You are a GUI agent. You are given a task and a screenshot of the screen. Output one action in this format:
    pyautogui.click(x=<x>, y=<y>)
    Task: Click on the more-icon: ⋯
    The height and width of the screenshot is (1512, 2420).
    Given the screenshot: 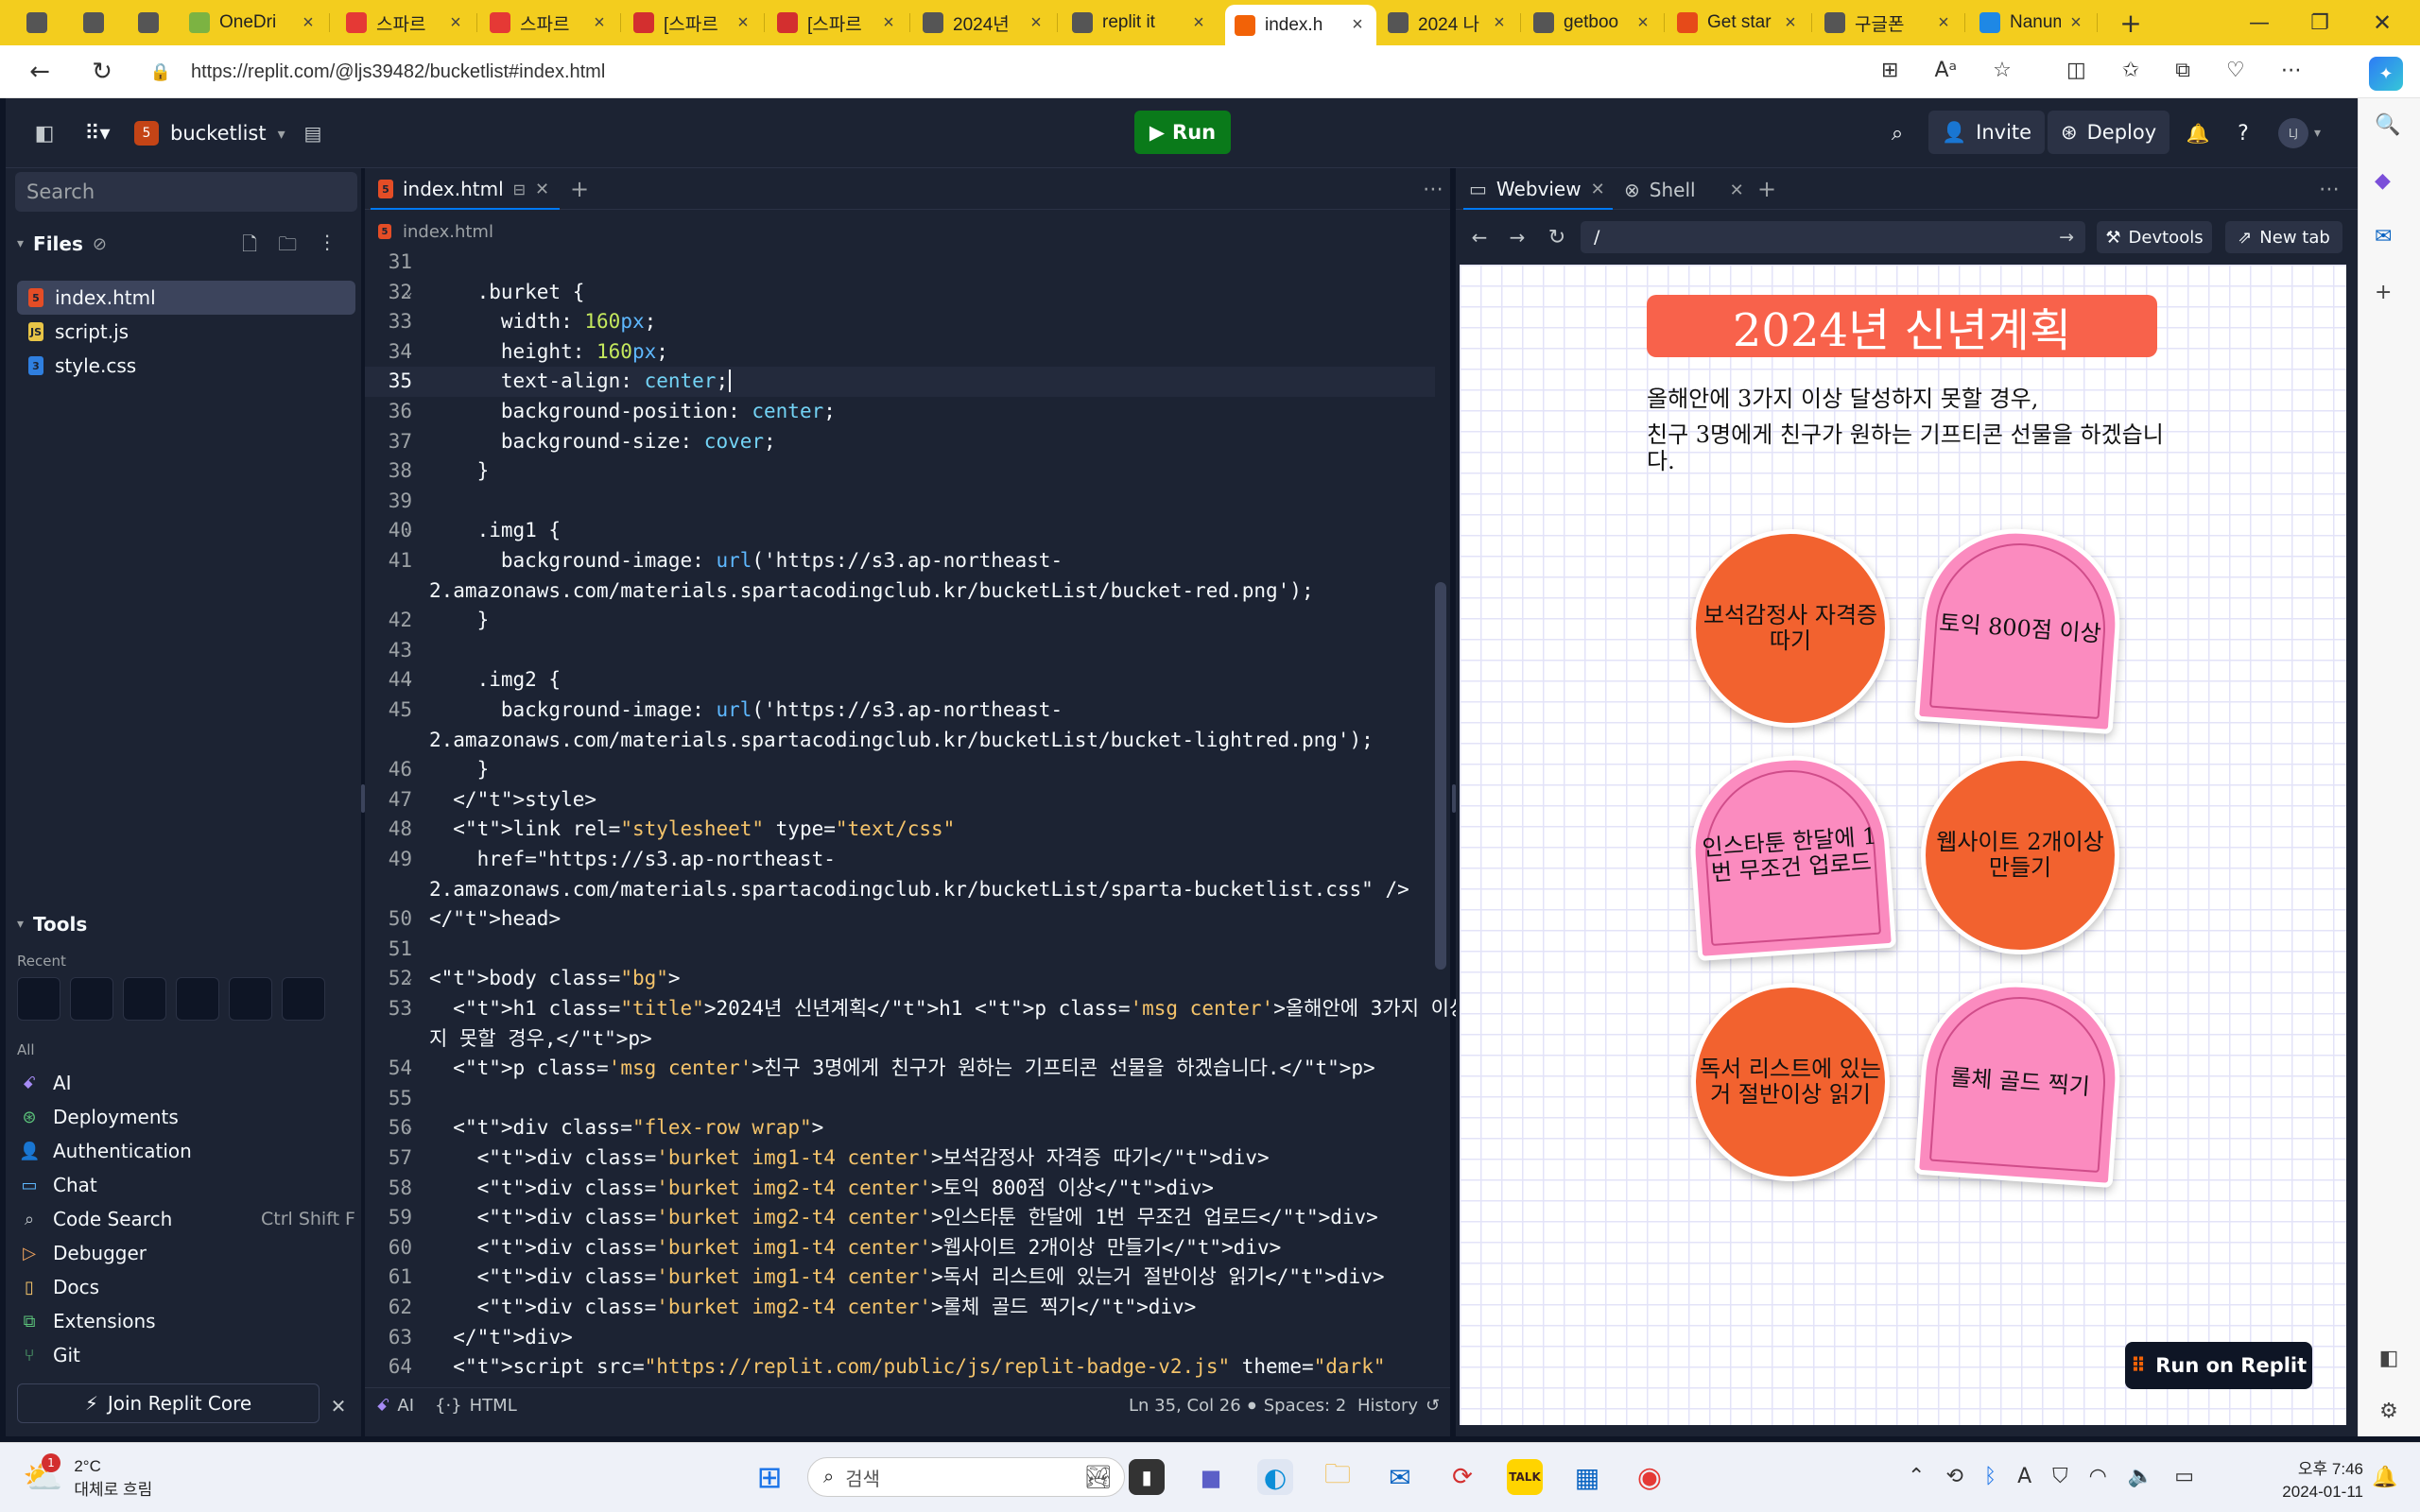 What is the action you would take?
    pyautogui.click(x=2291, y=70)
    